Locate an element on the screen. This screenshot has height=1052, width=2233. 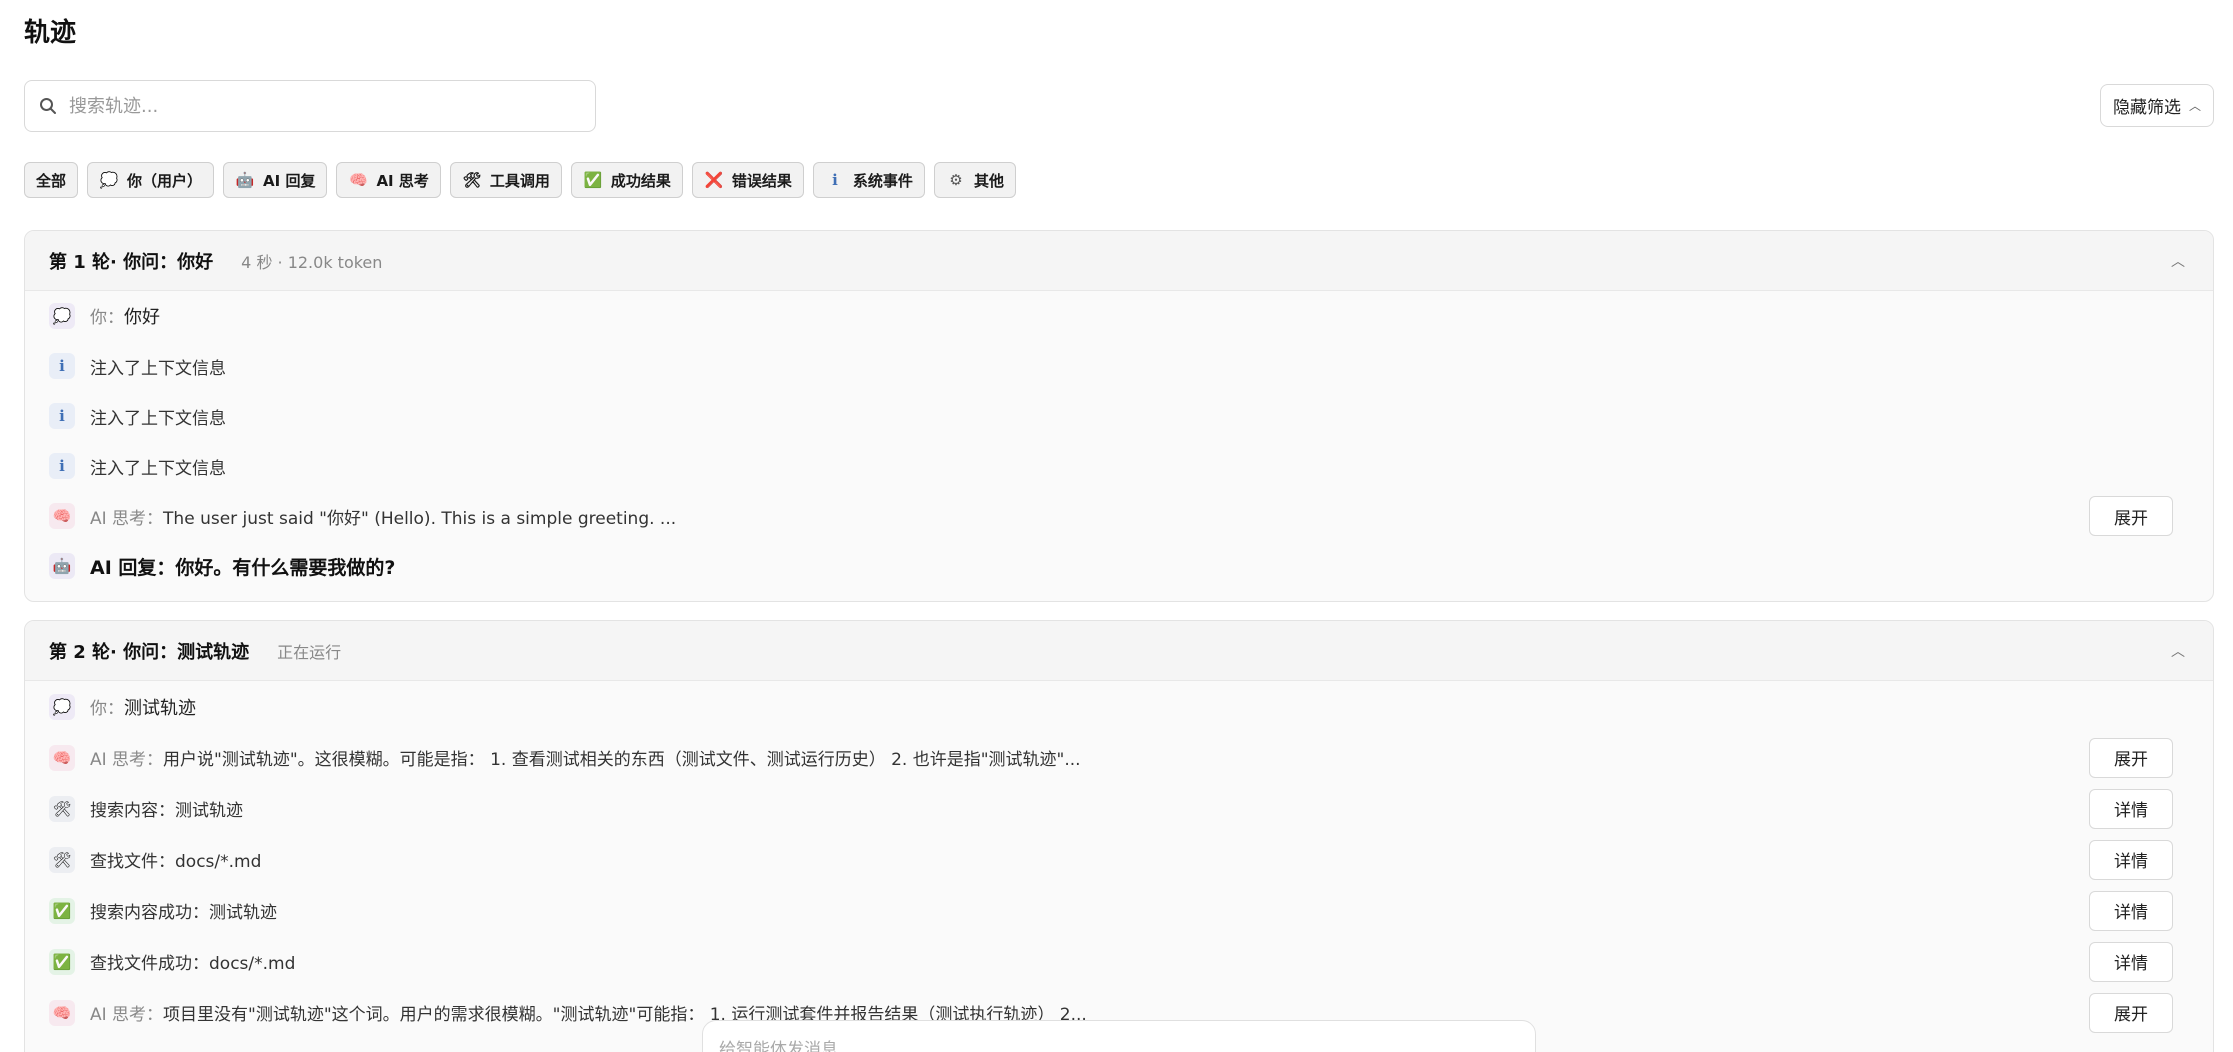
row-label: 搜索内容： is located at coordinates (132, 811).